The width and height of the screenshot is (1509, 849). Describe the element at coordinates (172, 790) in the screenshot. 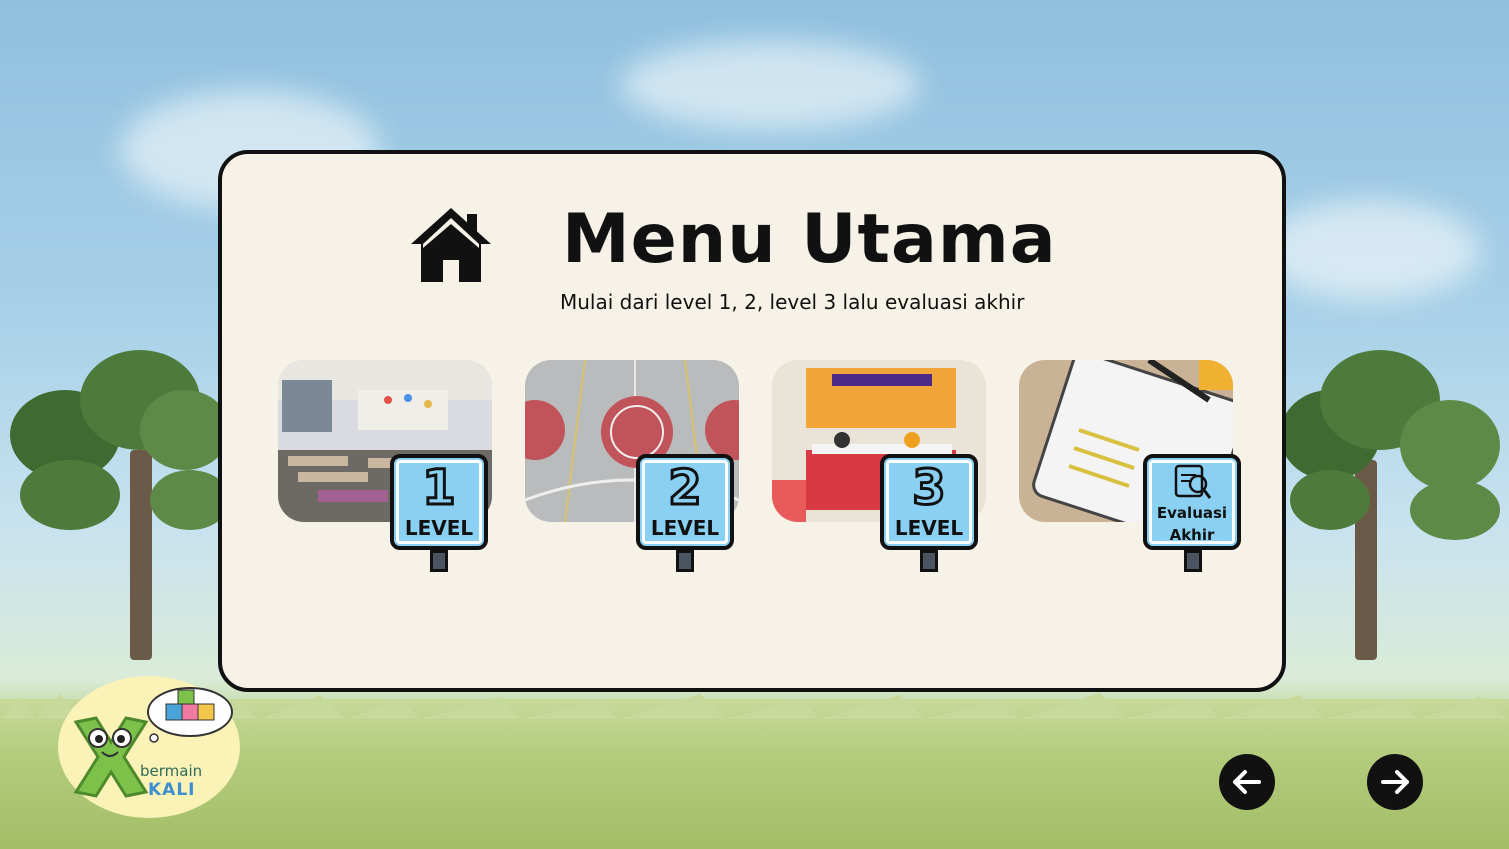

I see `logo-text-kali: KALI` at that location.